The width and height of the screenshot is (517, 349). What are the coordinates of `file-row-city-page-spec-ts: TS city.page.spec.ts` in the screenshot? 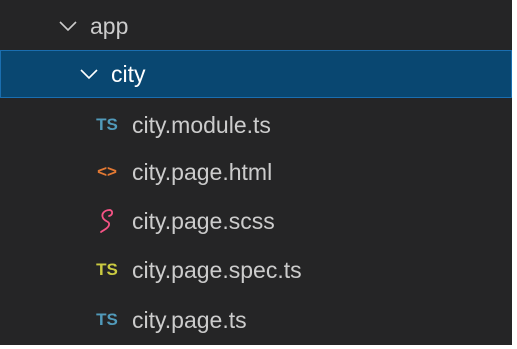 It's located at (256, 270).